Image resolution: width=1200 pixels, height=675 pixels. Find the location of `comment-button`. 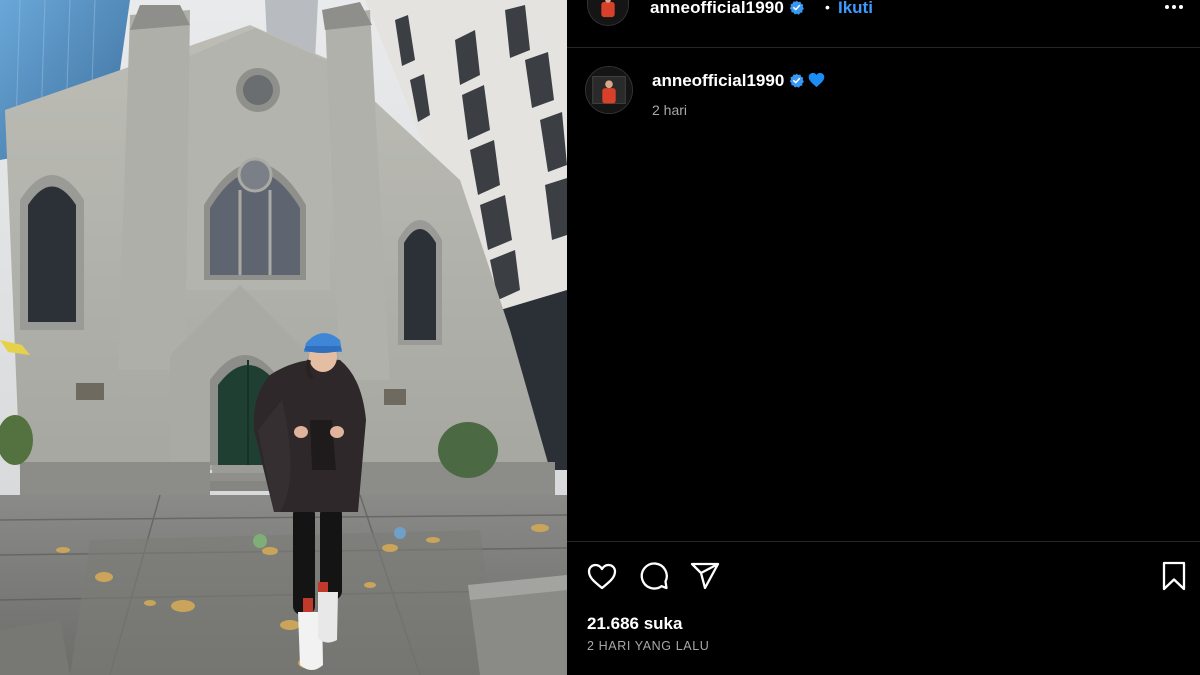

comment-button is located at coordinates (654, 576).